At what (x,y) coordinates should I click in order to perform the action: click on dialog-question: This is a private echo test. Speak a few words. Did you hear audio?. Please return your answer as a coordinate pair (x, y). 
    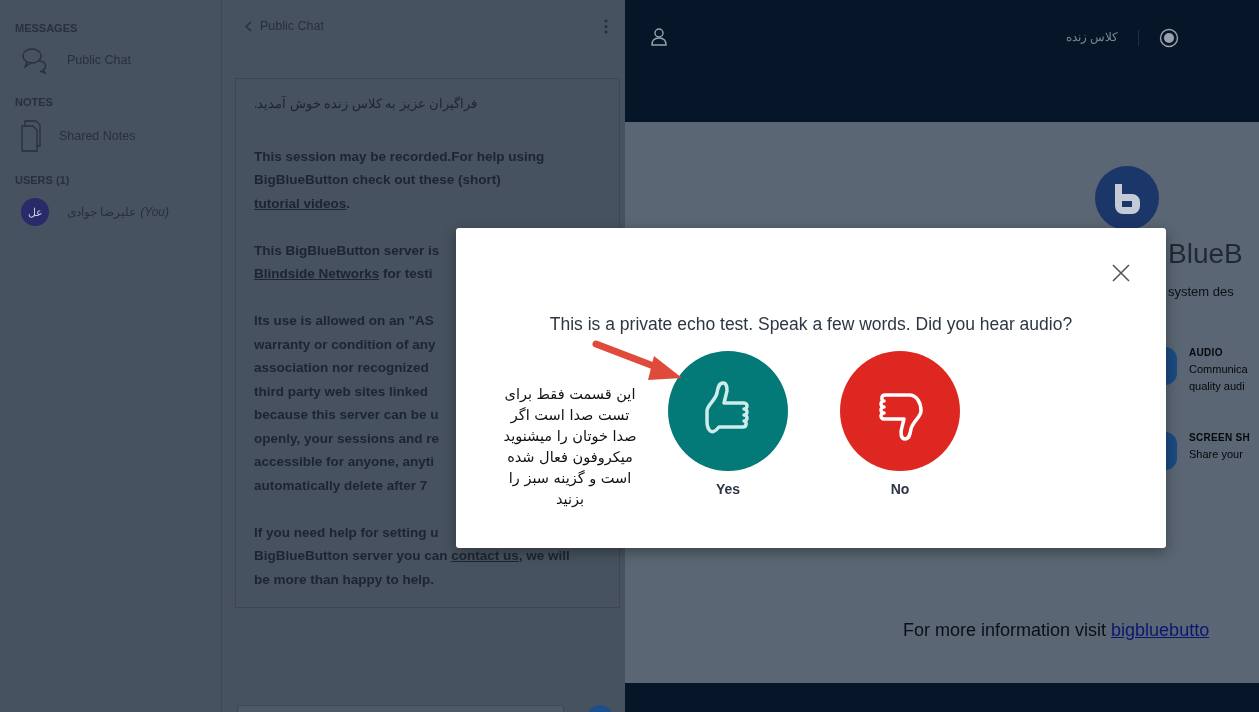
    Looking at the image, I should click on (811, 324).